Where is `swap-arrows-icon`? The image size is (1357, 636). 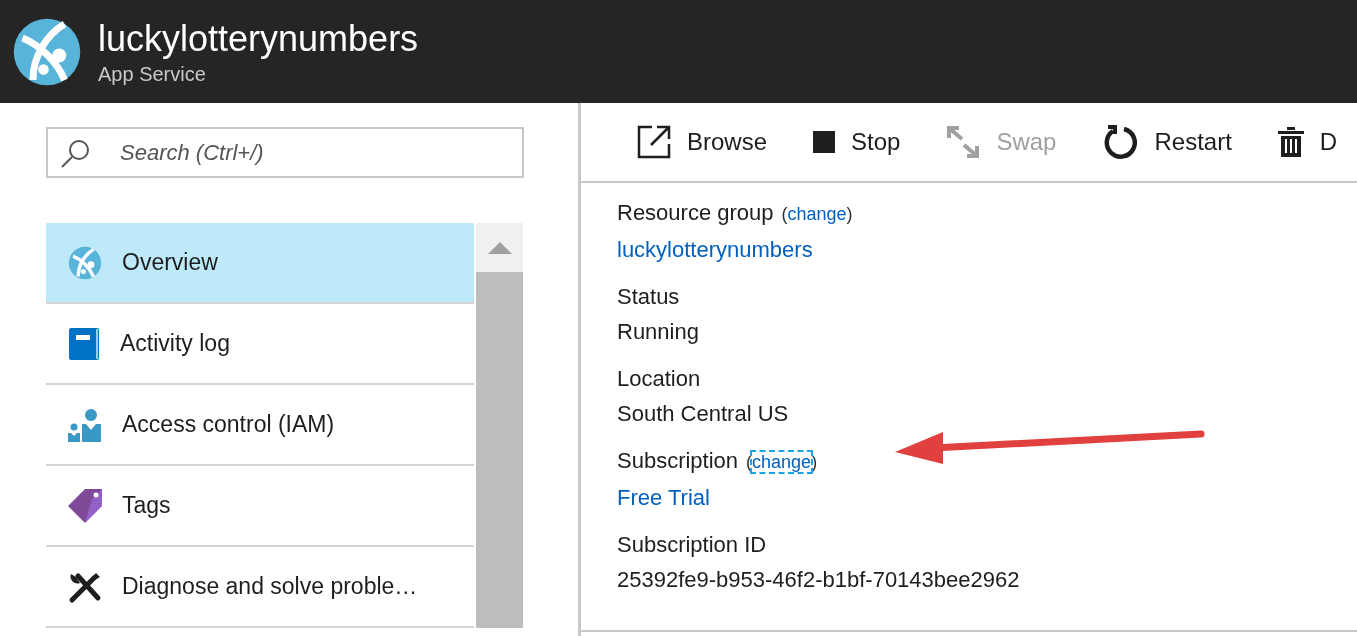 swap-arrows-icon is located at coordinates (963, 142).